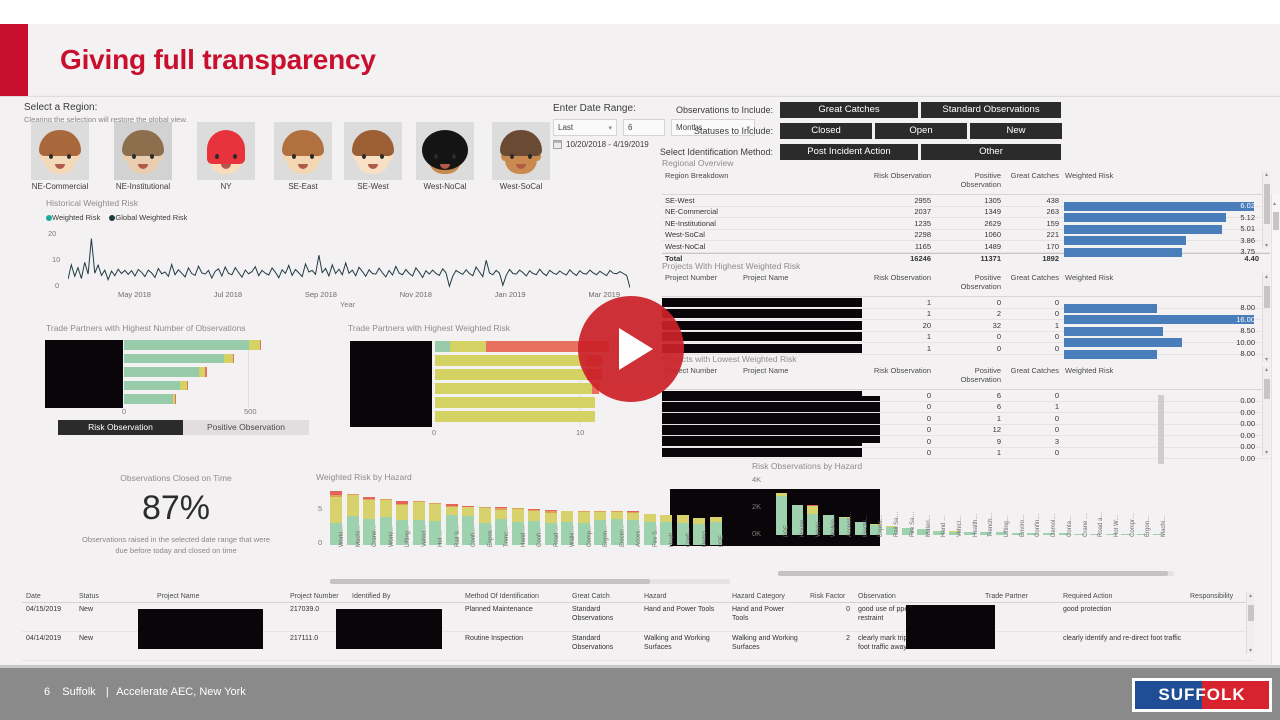 The height and width of the screenshot is (720, 1280). What do you see at coordinates (828, 596) in the screenshot?
I see `col-risk-factor: Risk Factor` at bounding box center [828, 596].